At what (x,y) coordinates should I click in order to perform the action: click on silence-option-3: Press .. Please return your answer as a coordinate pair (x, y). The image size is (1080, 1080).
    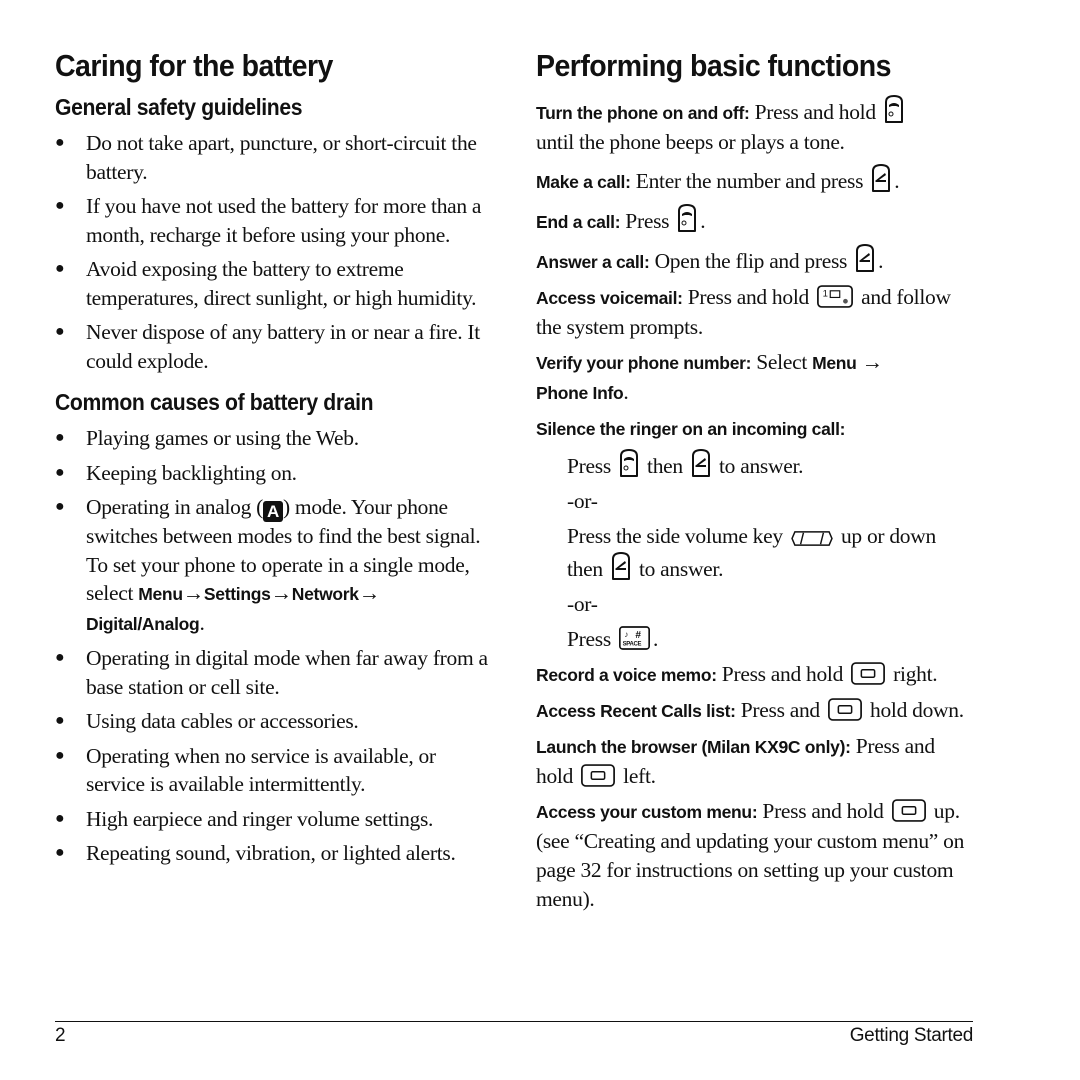
    Looking at the image, I should click on (613, 638).